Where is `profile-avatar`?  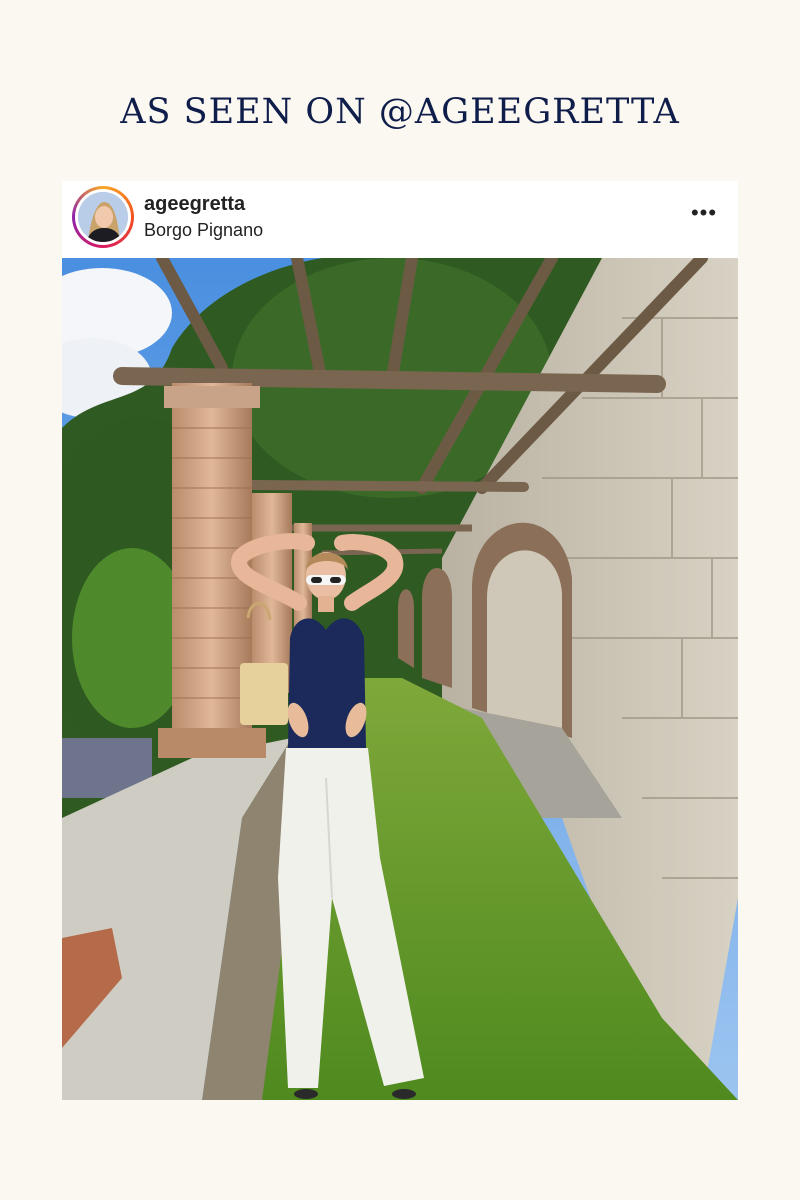 profile-avatar is located at coordinates (103, 217).